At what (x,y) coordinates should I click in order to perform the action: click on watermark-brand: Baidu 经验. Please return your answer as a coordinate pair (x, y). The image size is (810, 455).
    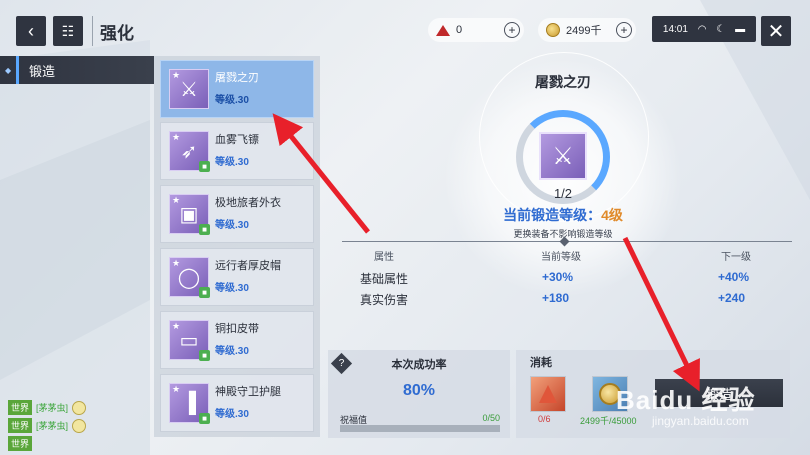
    Looking at the image, I should click on (686, 400).